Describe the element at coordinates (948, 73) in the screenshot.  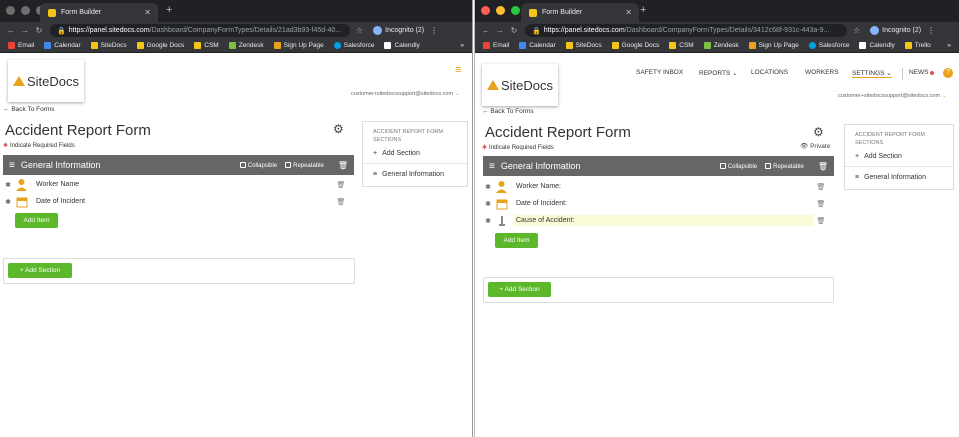
I see `help-icon: ?` at that location.